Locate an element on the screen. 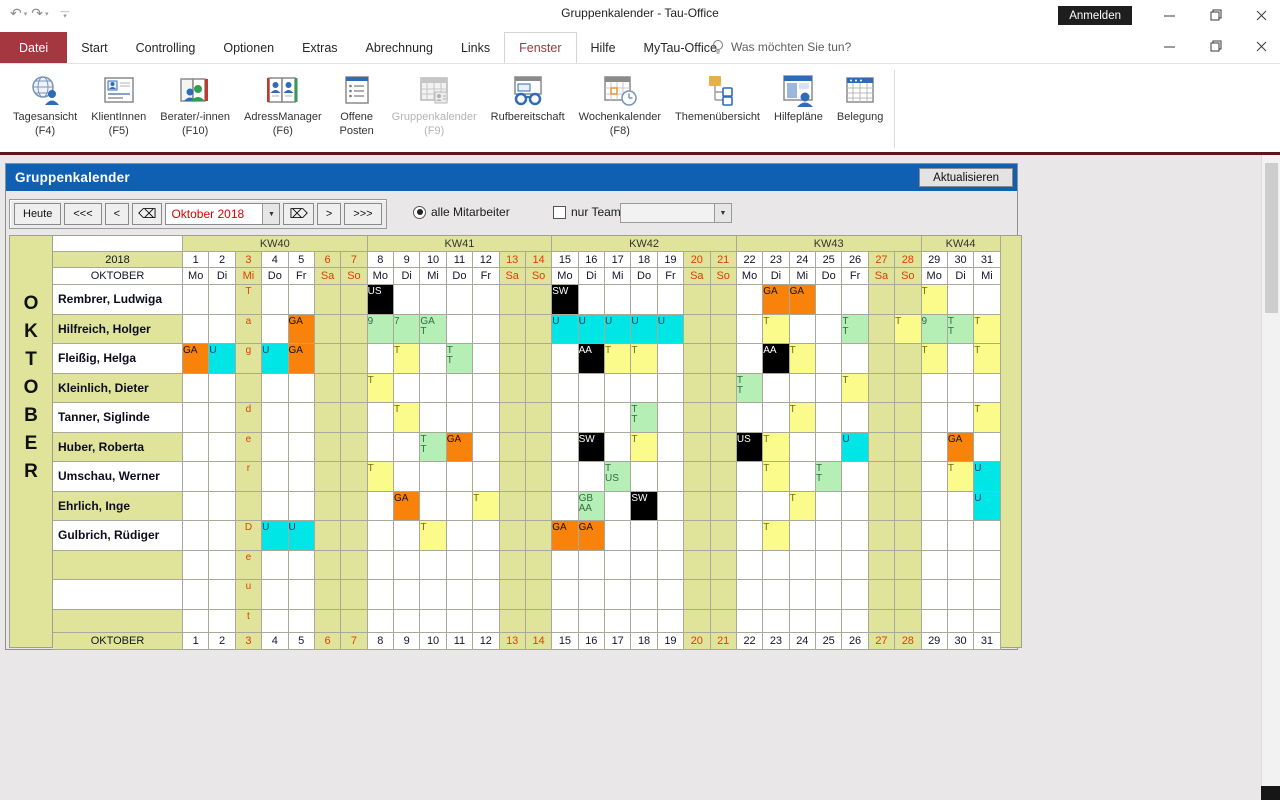 The width and height of the screenshot is (1280, 800). calendar-entry: TT is located at coordinates (433, 447).